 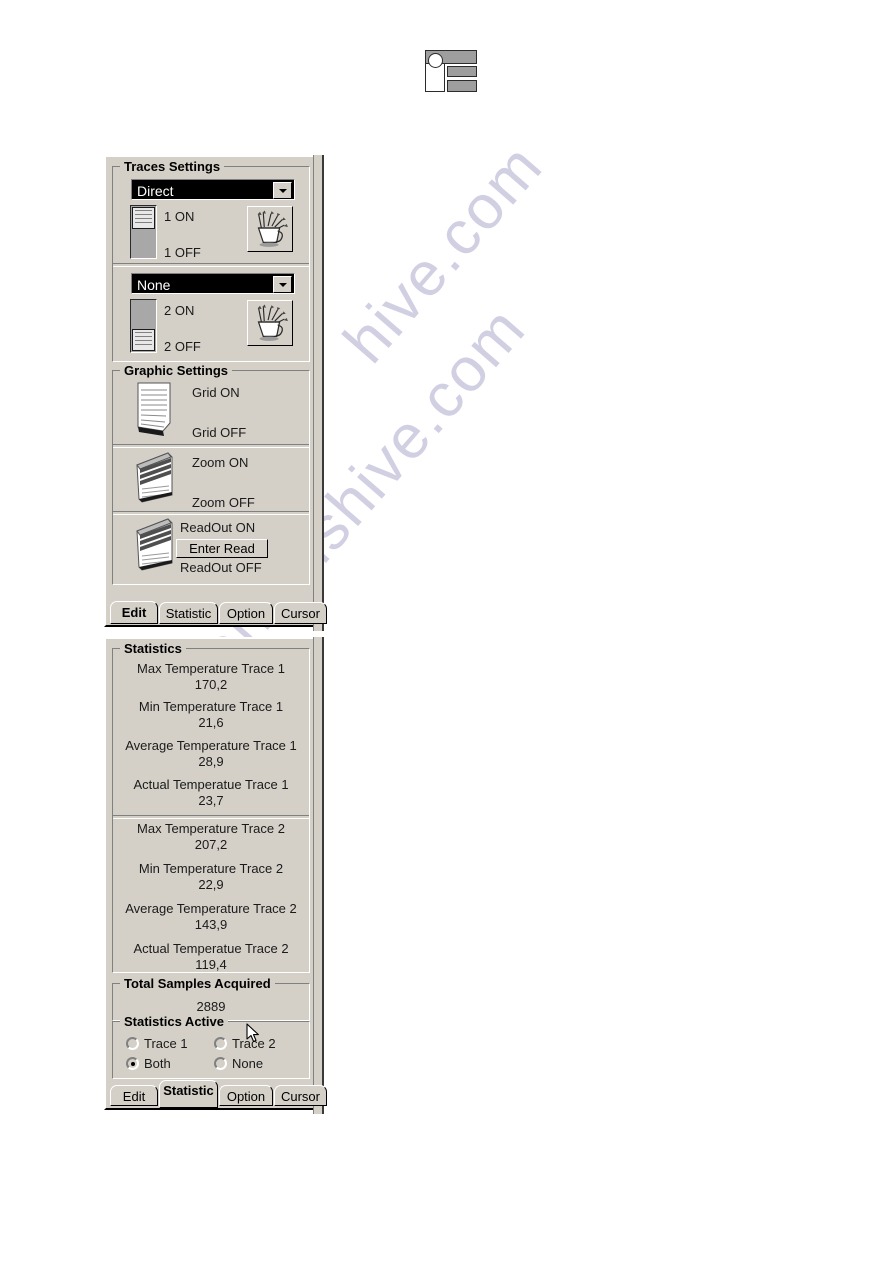 What do you see at coordinates (179, 216) in the screenshot?
I see `trace1-on-label: 1 ON` at bounding box center [179, 216].